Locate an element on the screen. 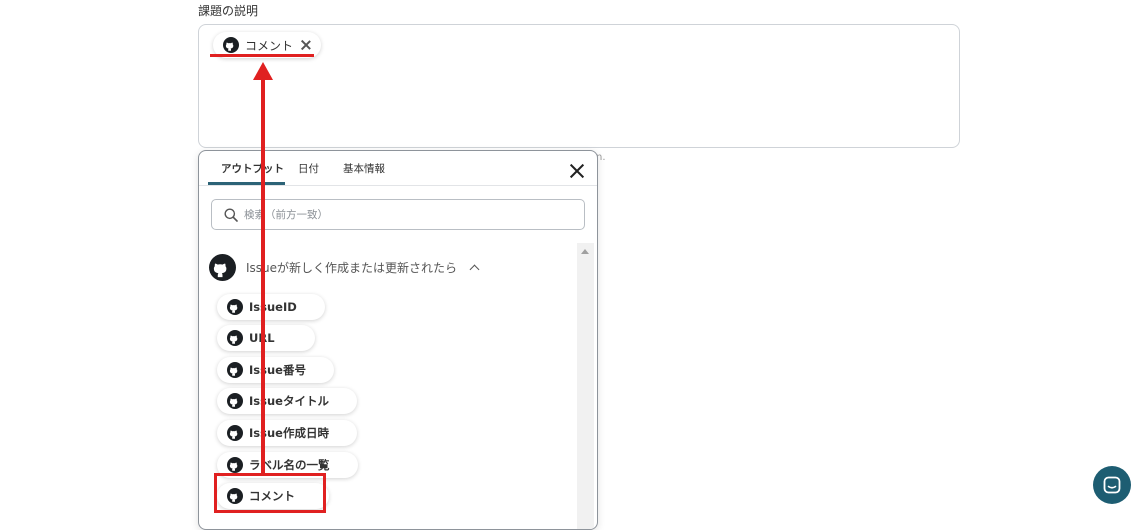 Image resolution: width=1148 pixels, height=530 pixels. output-item-issue-created-at: Issue作成日時 is located at coordinates (287, 433).